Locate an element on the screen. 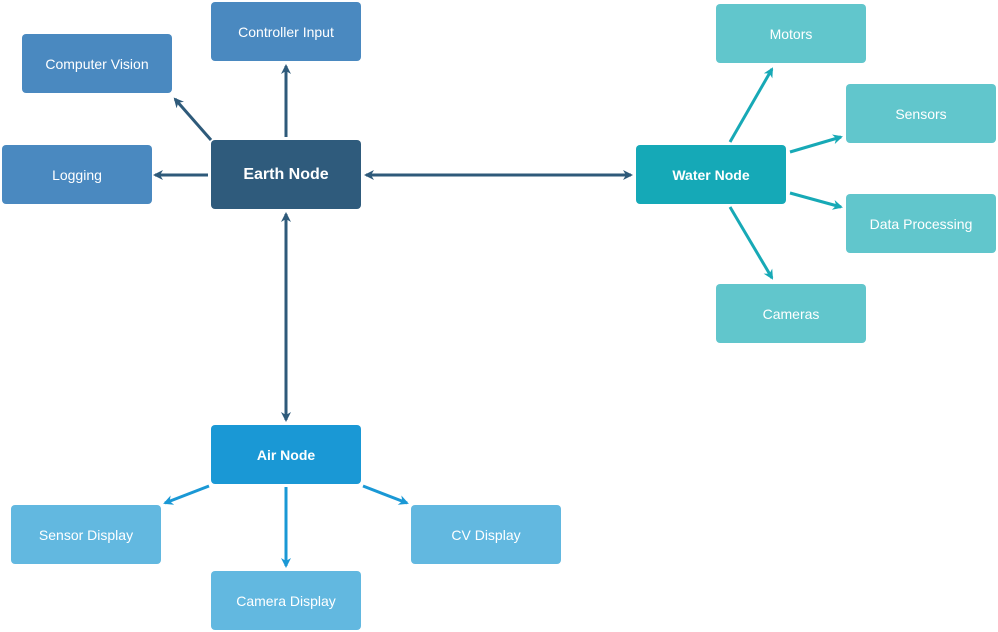  controller-input-node: Controller Input is located at coordinates (286, 31).